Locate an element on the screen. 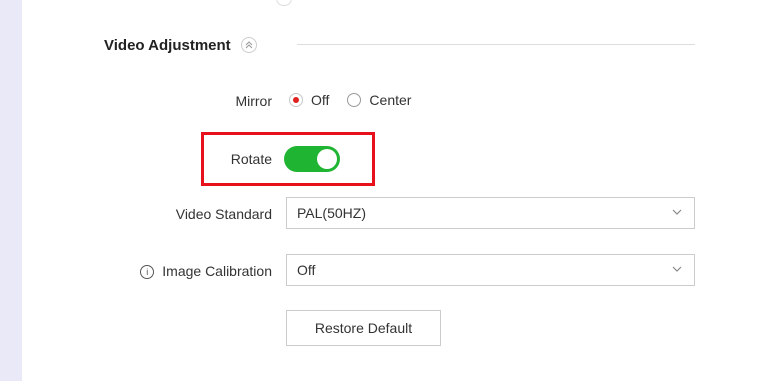 The height and width of the screenshot is (381, 765). mirror-option-off: Off is located at coordinates (309, 100).